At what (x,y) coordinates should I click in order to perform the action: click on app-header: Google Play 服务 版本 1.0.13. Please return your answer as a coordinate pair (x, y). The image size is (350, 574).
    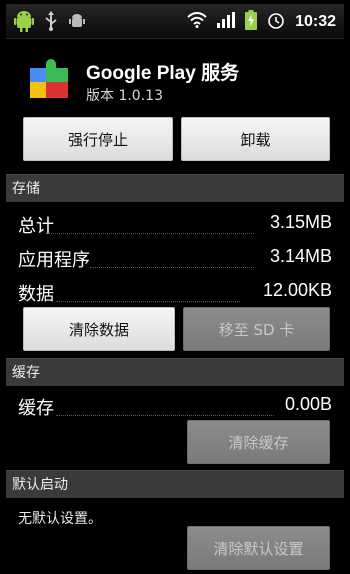
    Looking at the image, I should click on (175, 81).